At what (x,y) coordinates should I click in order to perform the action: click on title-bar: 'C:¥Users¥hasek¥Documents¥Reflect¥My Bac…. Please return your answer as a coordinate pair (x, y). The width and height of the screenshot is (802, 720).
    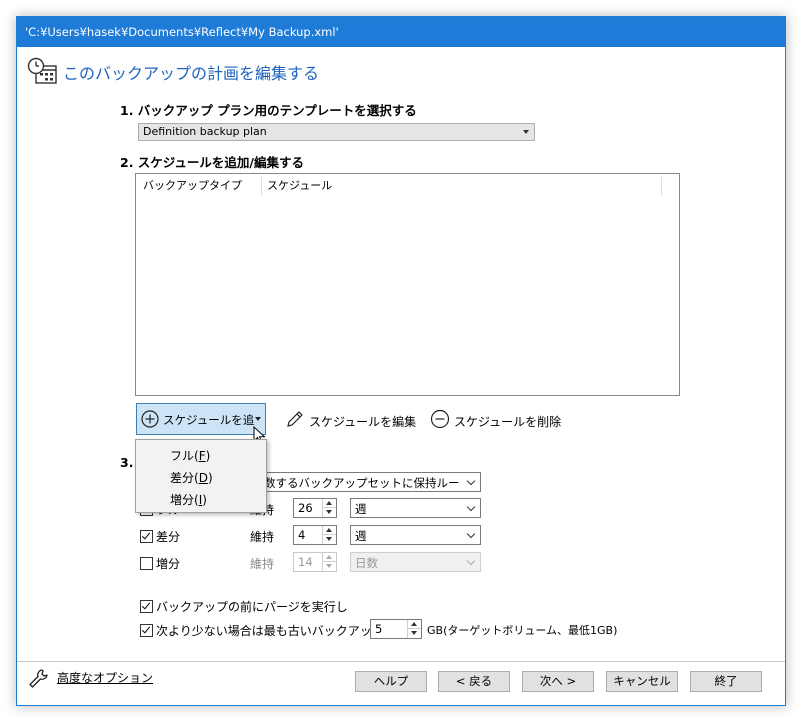
    Looking at the image, I should click on (401, 32).